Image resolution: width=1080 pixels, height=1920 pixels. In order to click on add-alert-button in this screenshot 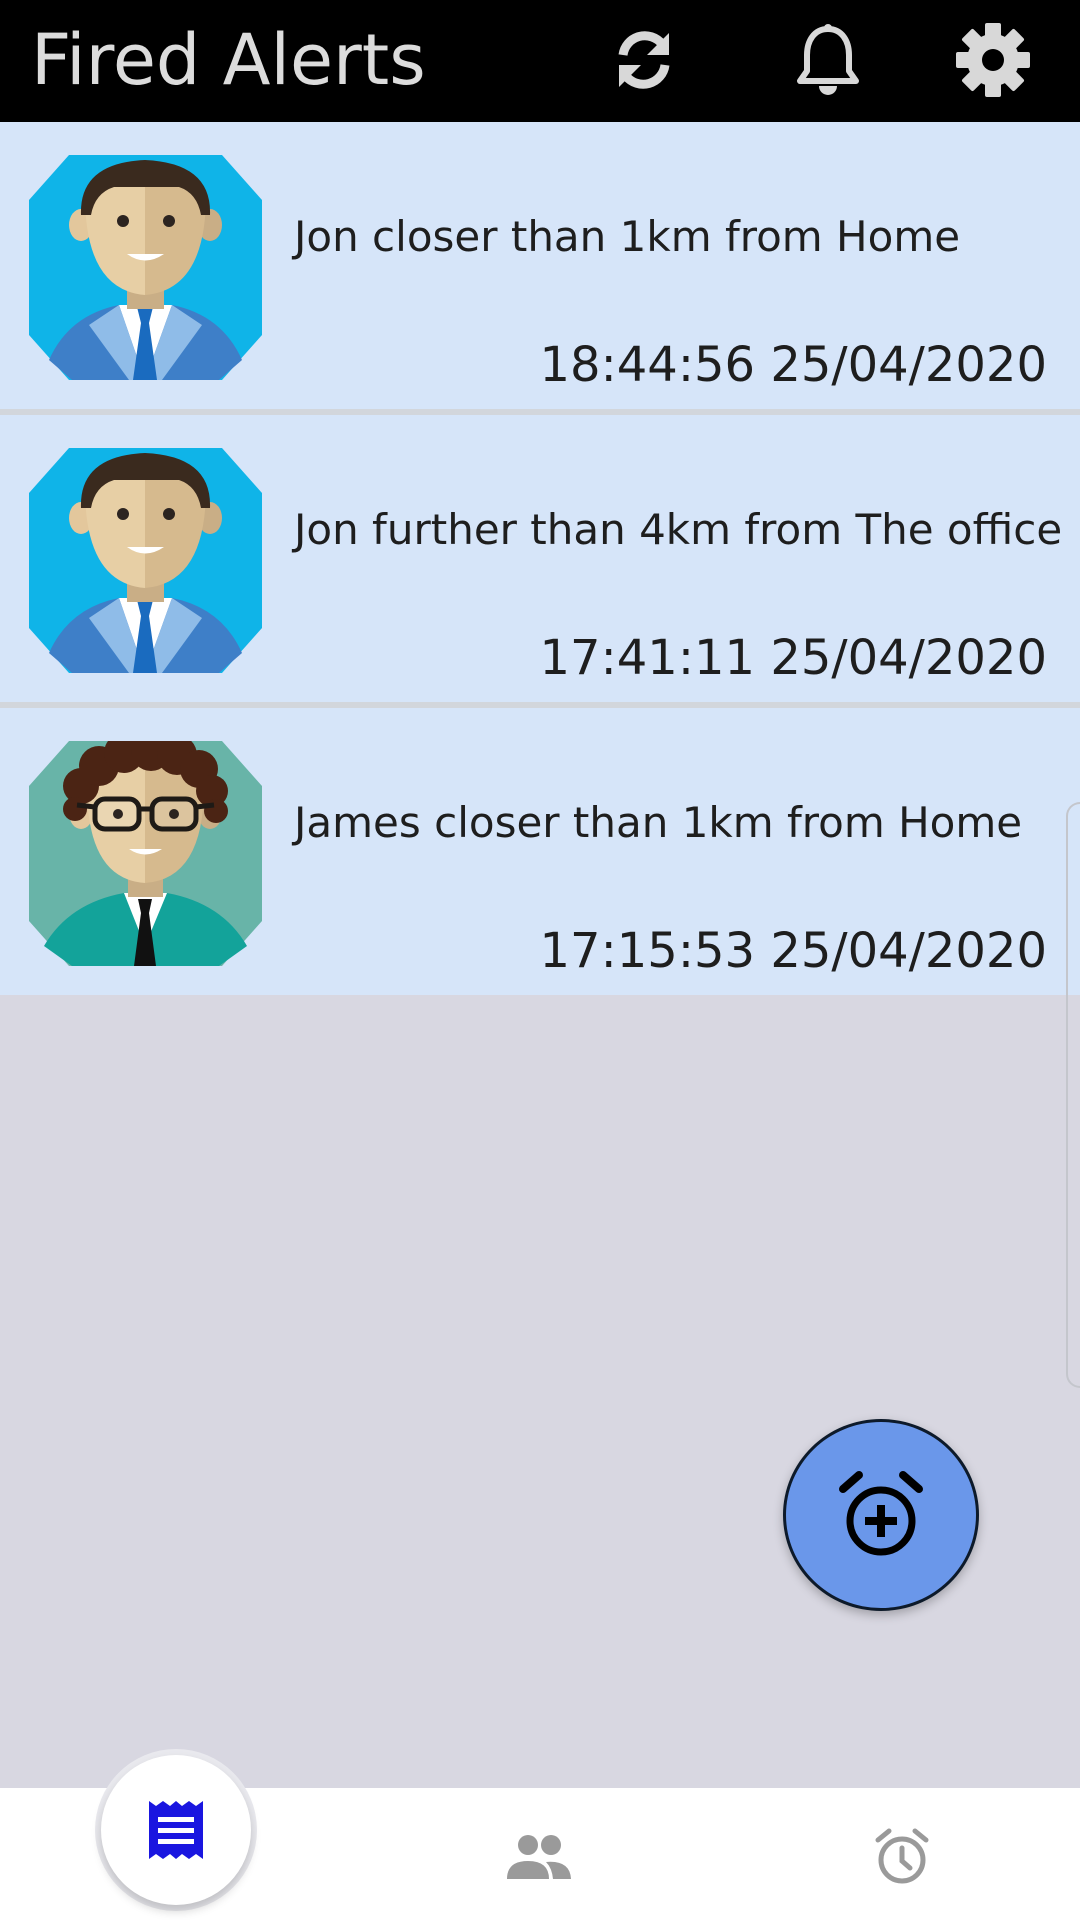, I will do `click(881, 1515)`.